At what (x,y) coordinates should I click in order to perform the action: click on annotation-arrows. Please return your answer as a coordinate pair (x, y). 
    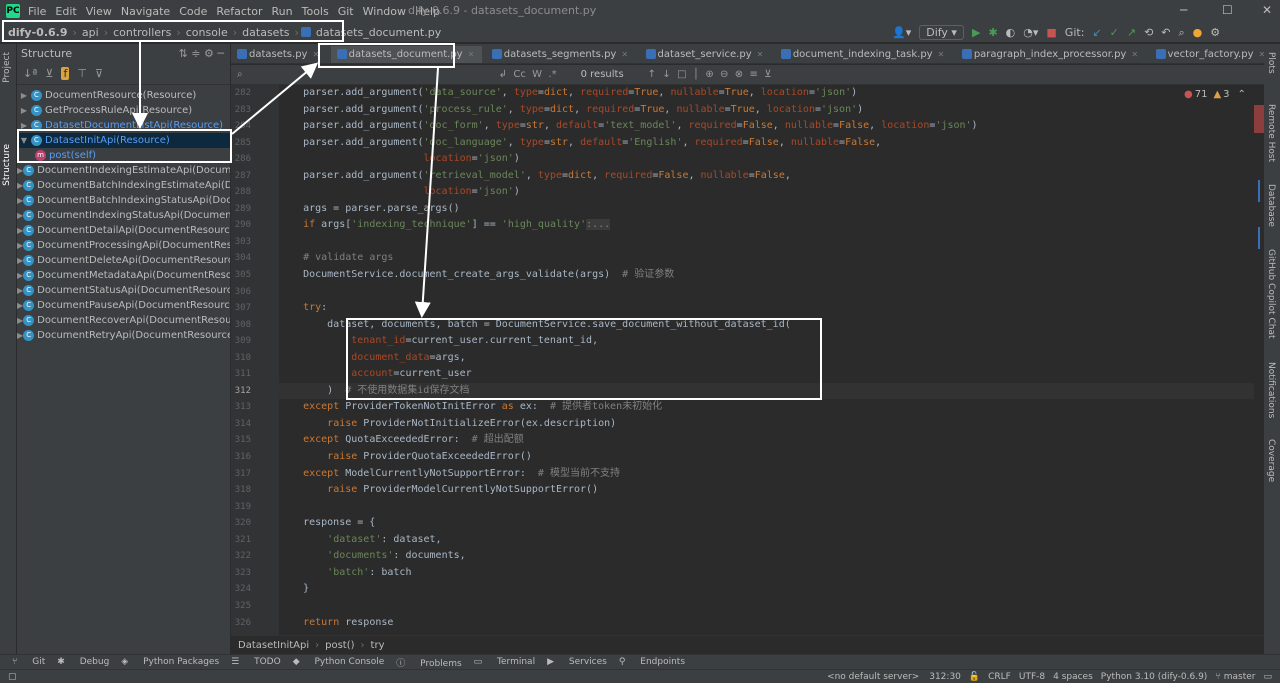
    Looking at the image, I should click on (285, 180).